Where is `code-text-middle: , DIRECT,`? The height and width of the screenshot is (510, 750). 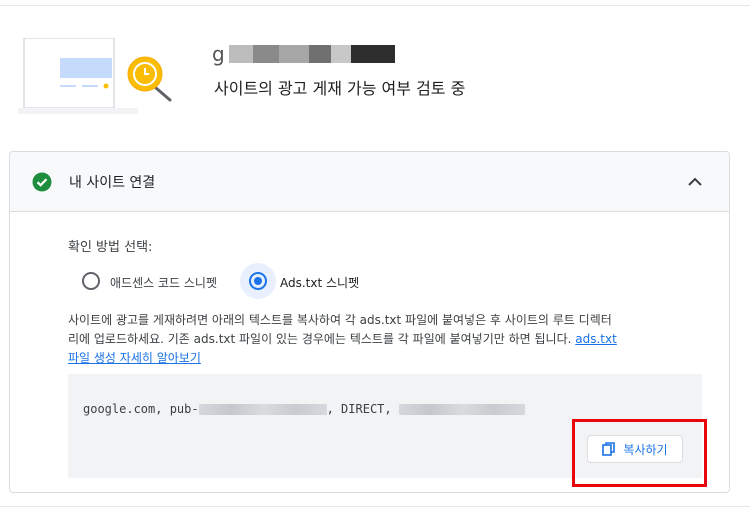 code-text-middle: , DIRECT, is located at coordinates (362, 409).